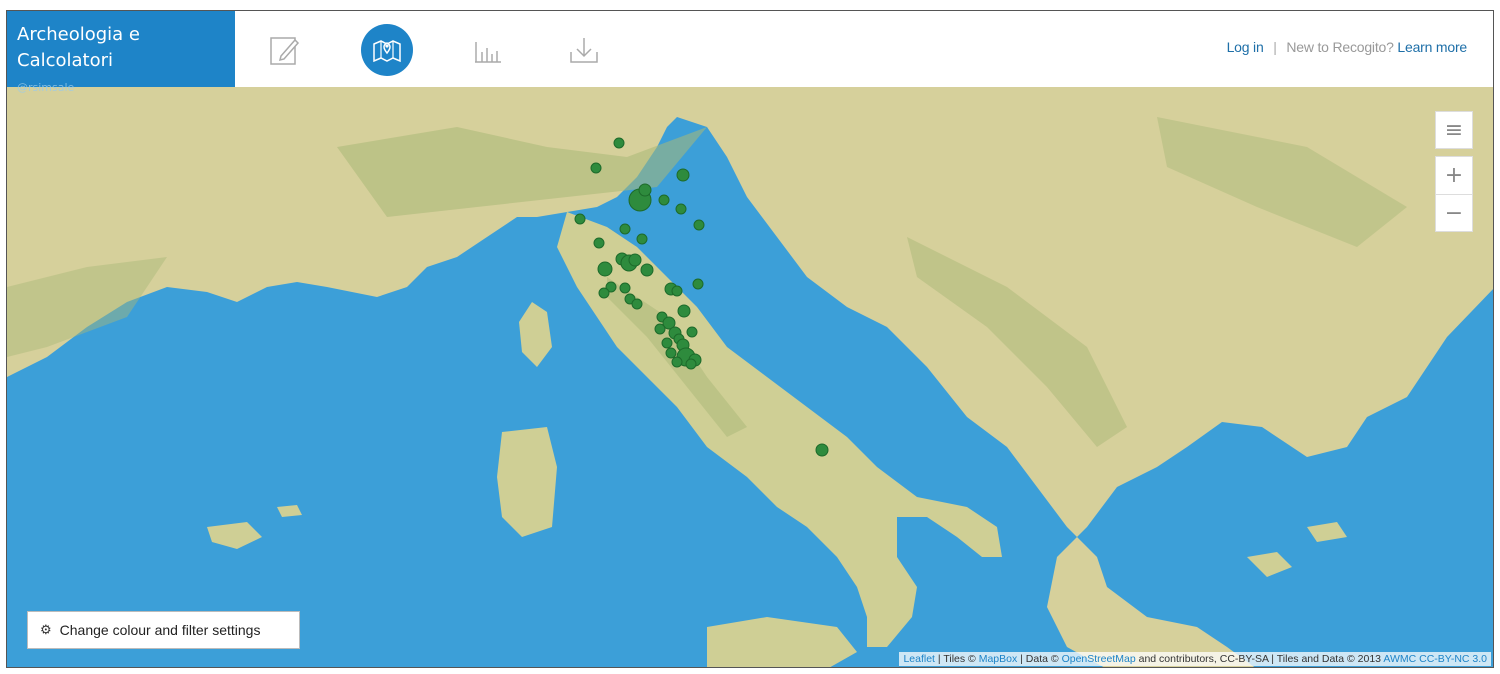  I want to click on gear-icon: ⚙, so click(46, 629).